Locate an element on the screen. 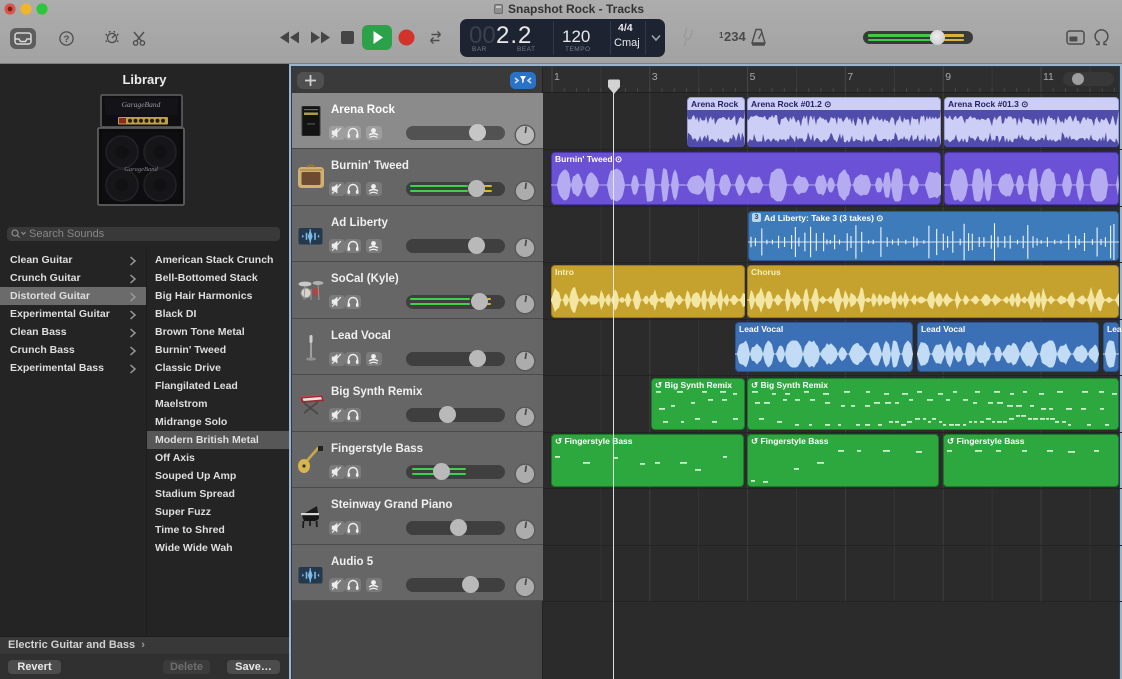  svg-text: 5 is located at coordinates (753, 77).